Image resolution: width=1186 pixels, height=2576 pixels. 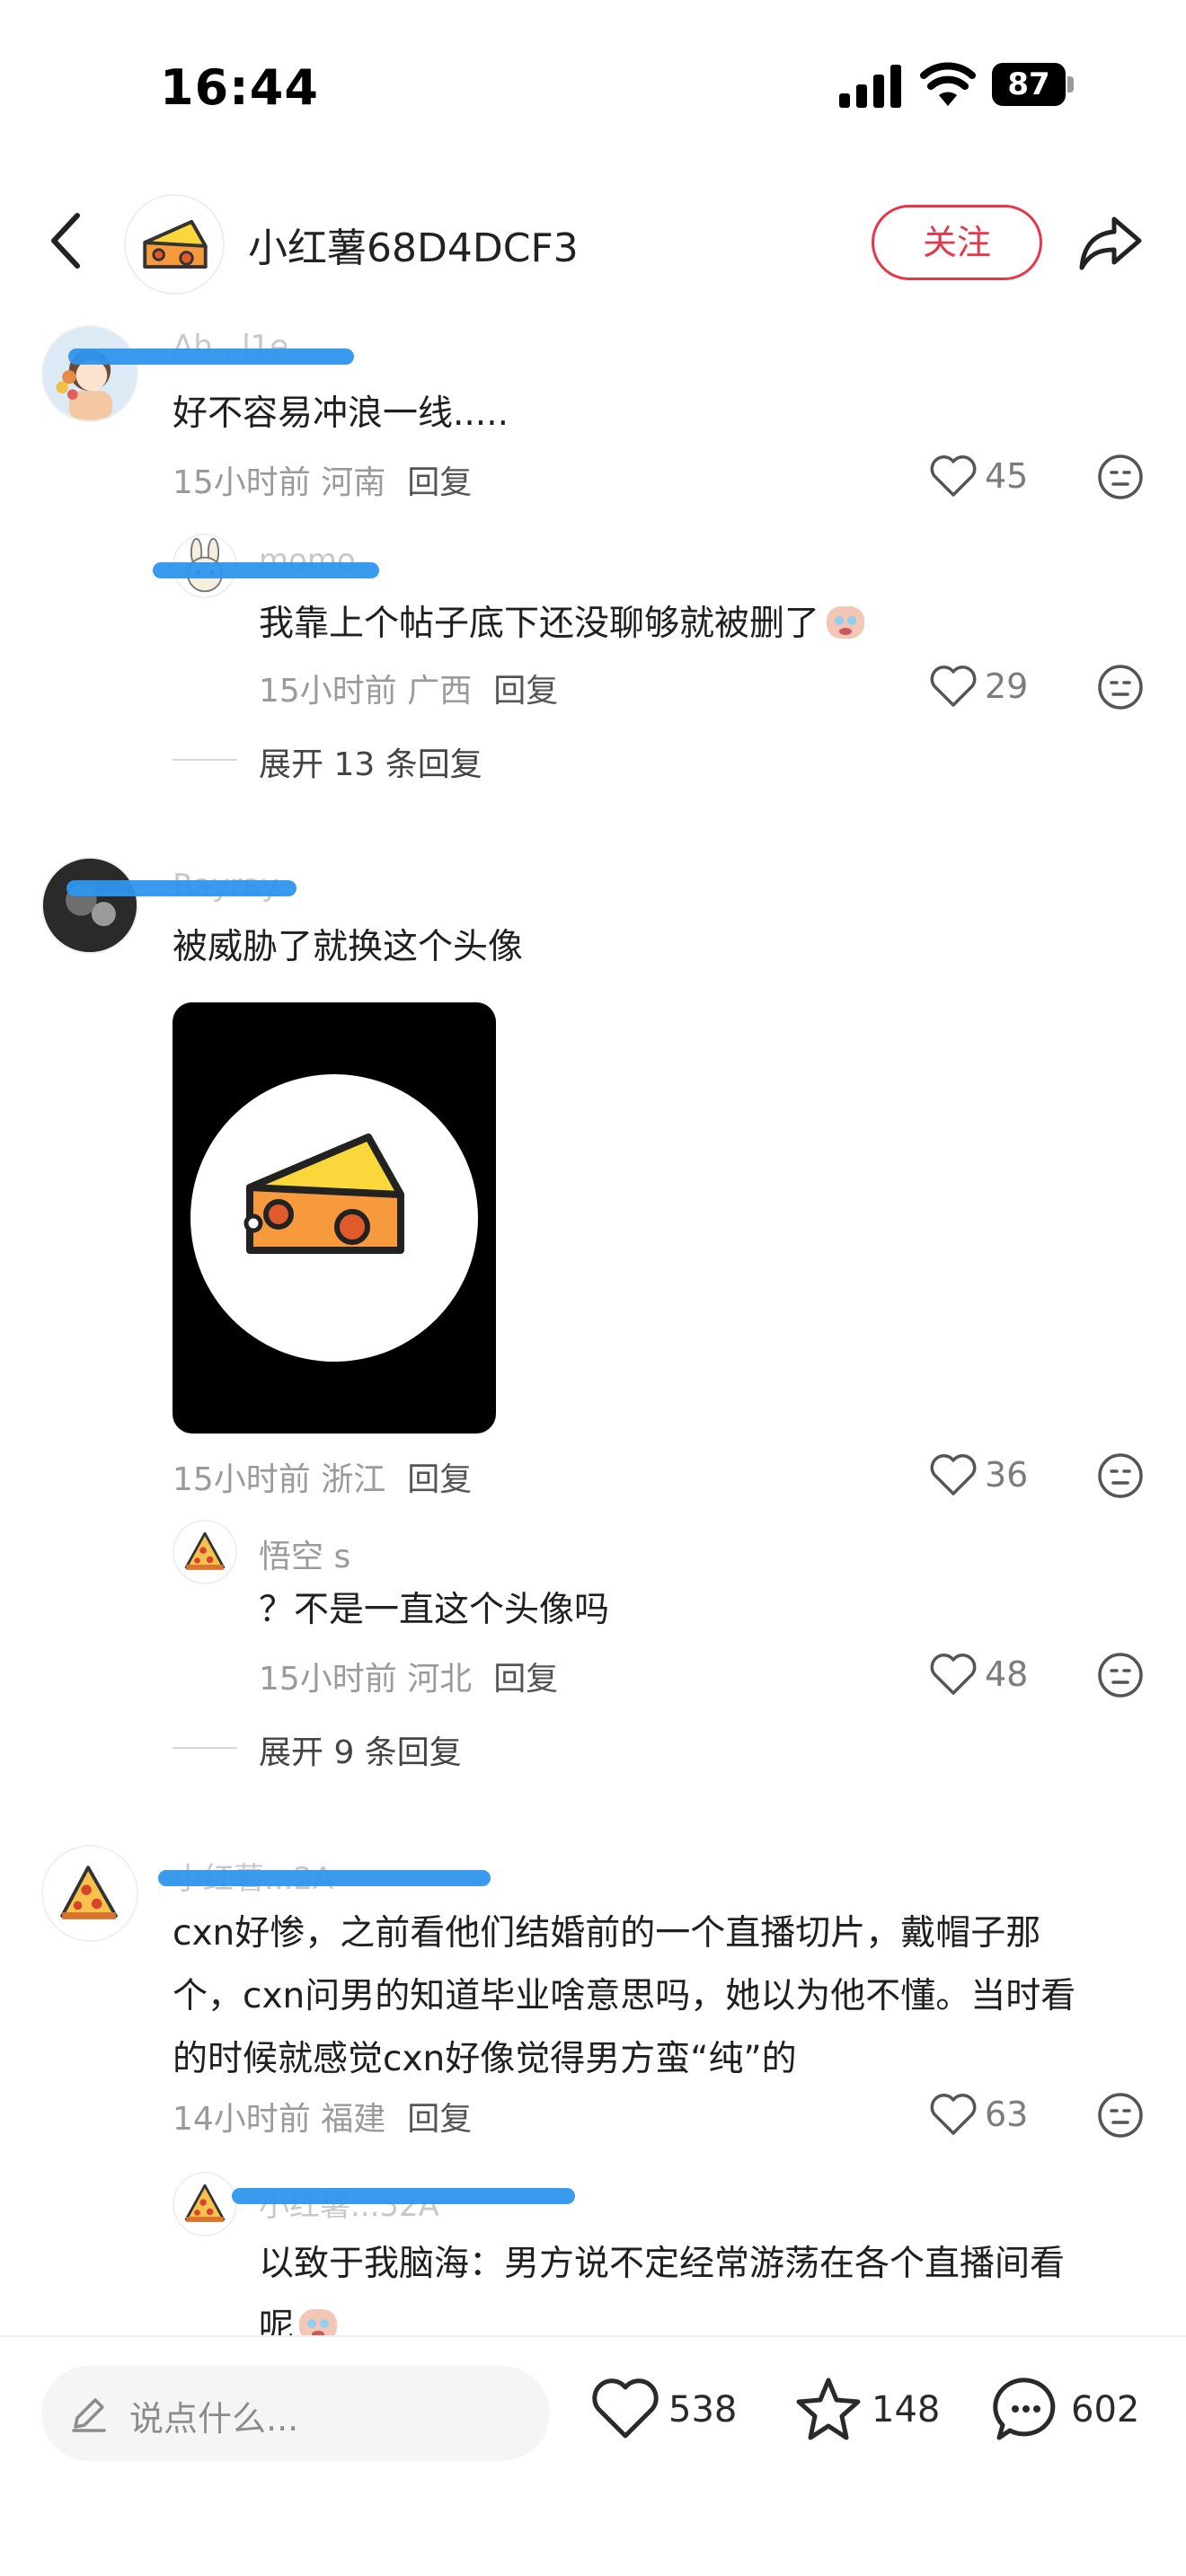 I want to click on cellular-signal-icon, so click(x=870, y=86).